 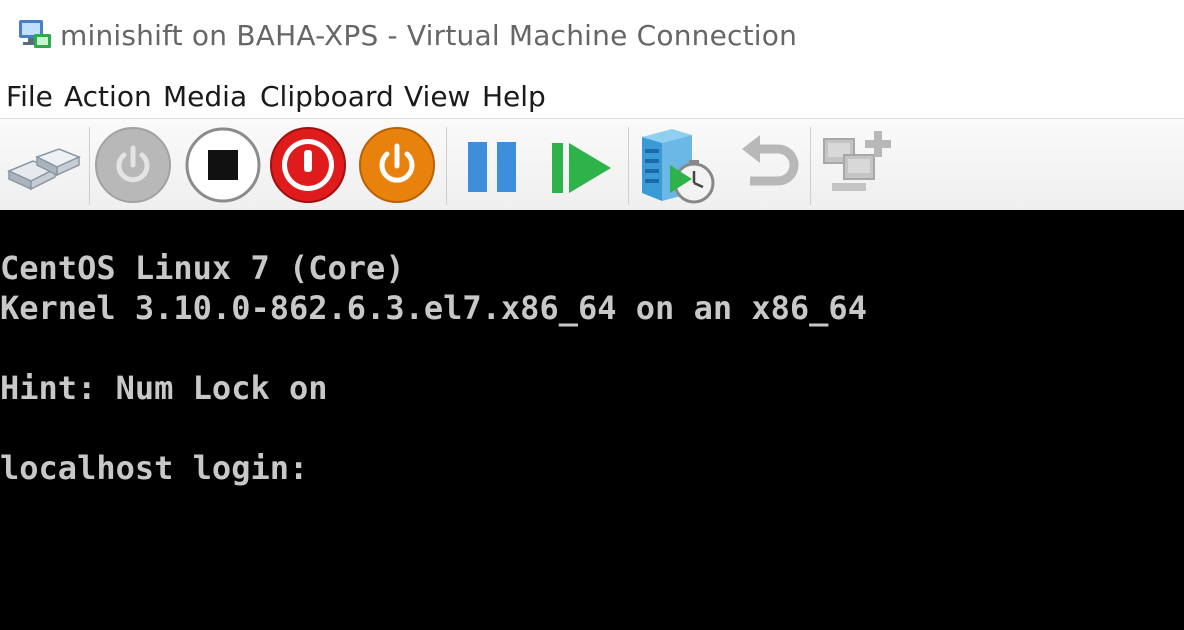 What do you see at coordinates (108, 96) in the screenshot?
I see `menu-action: Action` at bounding box center [108, 96].